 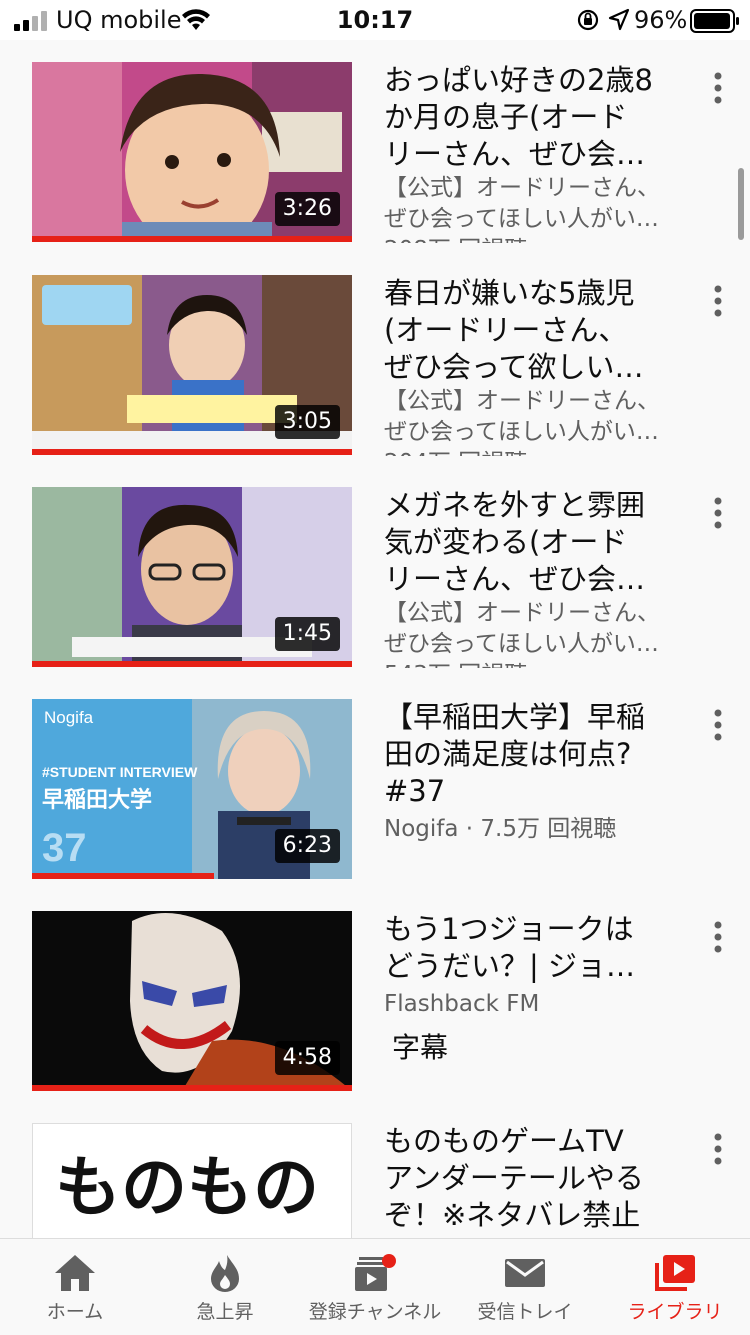 I want to click on video-meta: Nogifa · 7.5万 回視聴, so click(x=500, y=829).